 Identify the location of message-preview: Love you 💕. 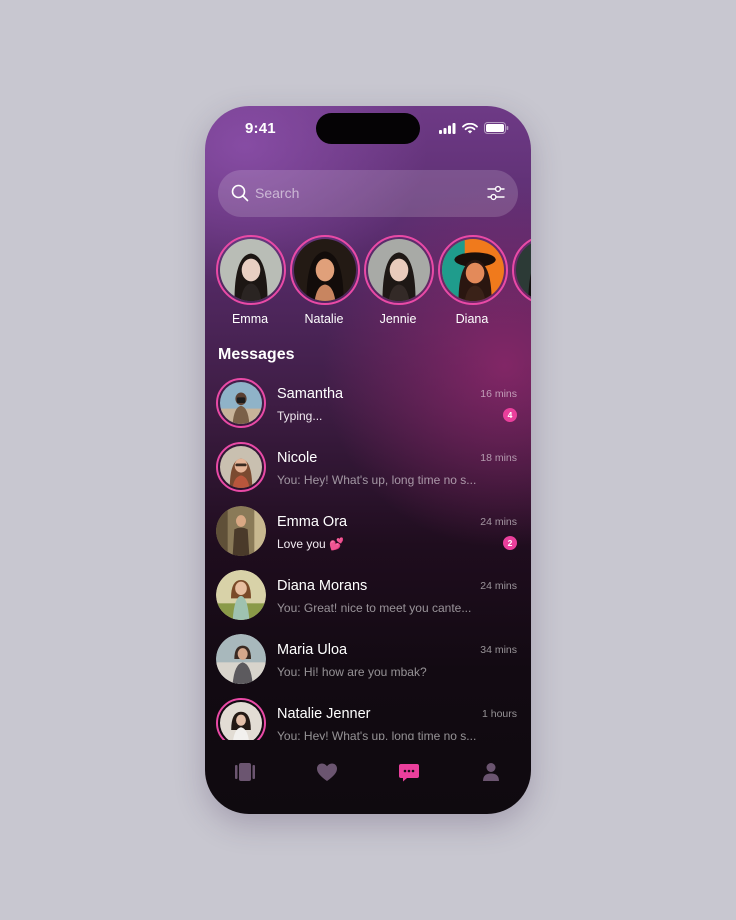
(310, 544).